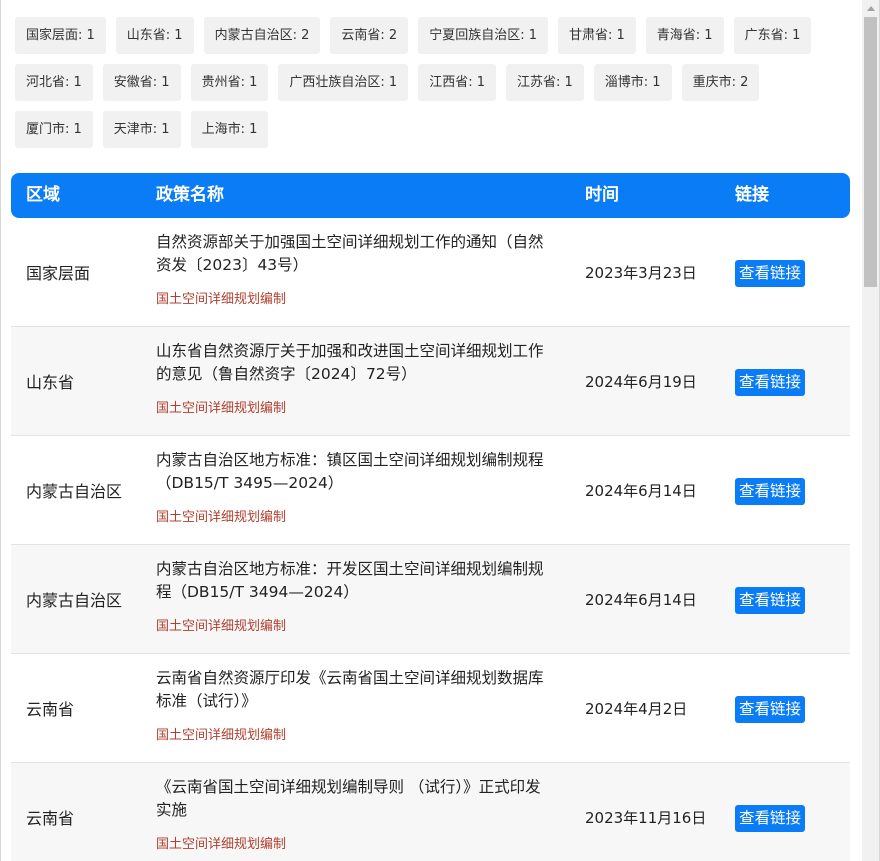  Describe the element at coordinates (229, 82) in the screenshot. I see `region-tag: 贵州省: 1` at that location.